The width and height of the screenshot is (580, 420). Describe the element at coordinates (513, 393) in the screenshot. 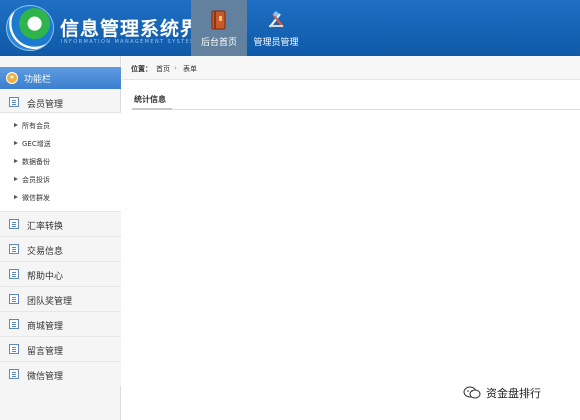

I see `watermark-text: 资金盘排行` at that location.